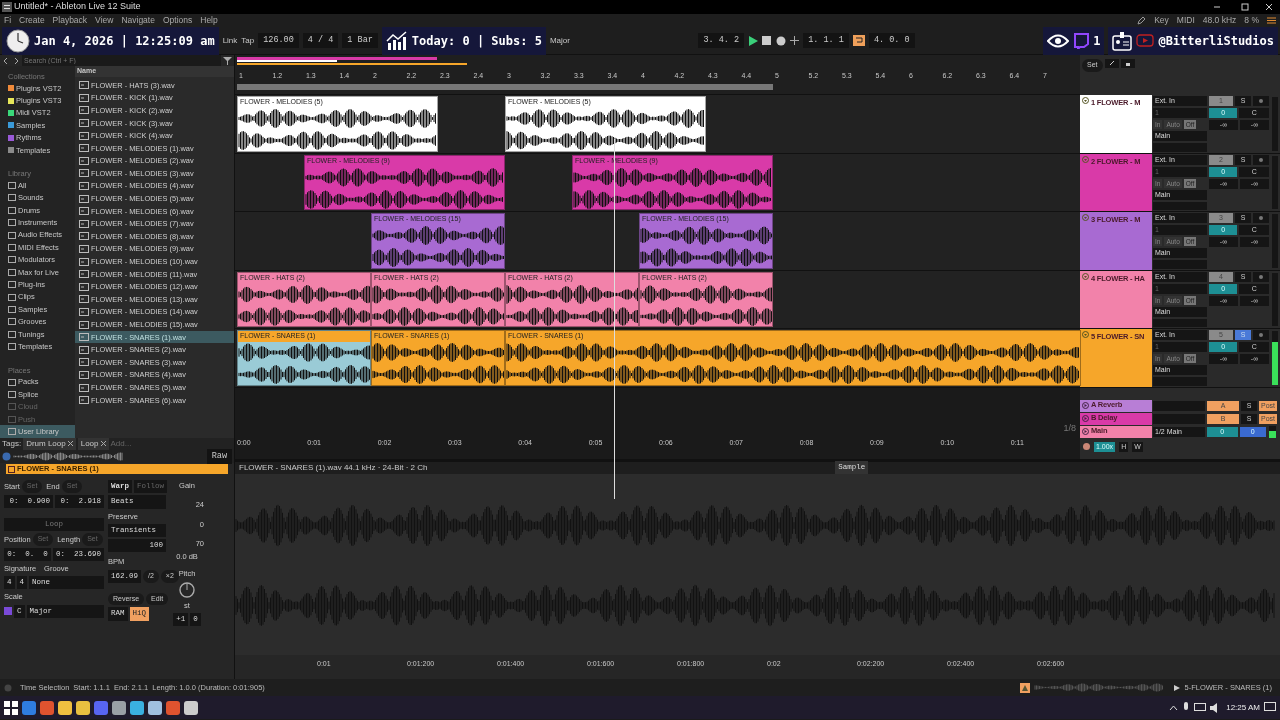 This screenshot has width=1280, height=720. I want to click on tempo-field: 4 / 4, so click(320, 40).